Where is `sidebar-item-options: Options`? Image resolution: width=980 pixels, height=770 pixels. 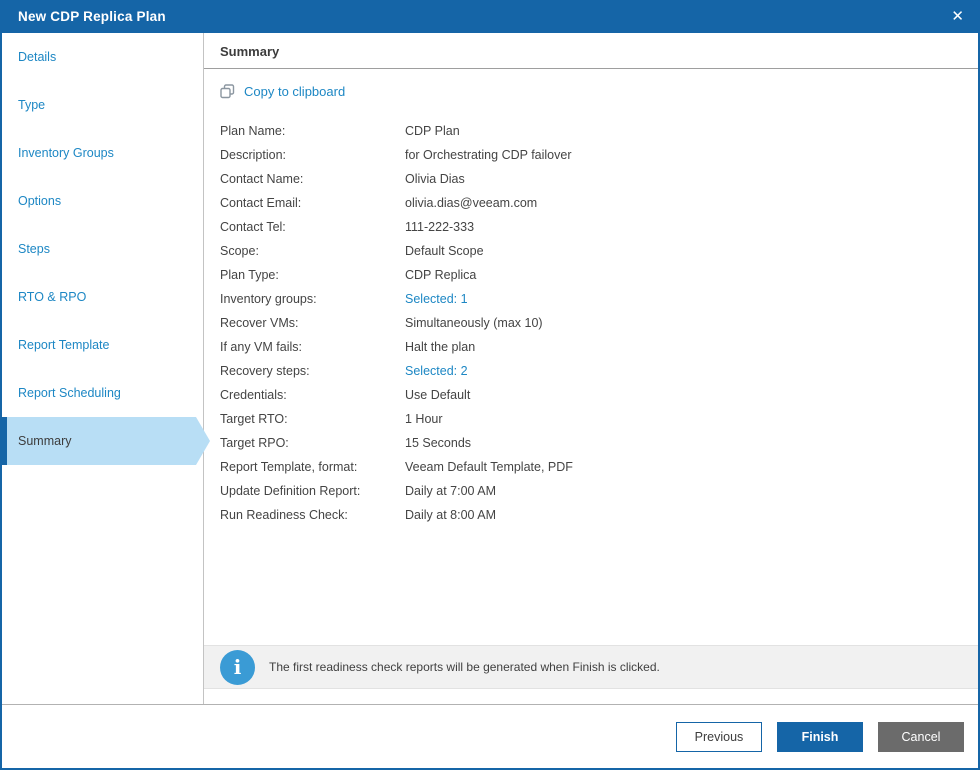
sidebar-item-options: Options is located at coordinates (102, 201).